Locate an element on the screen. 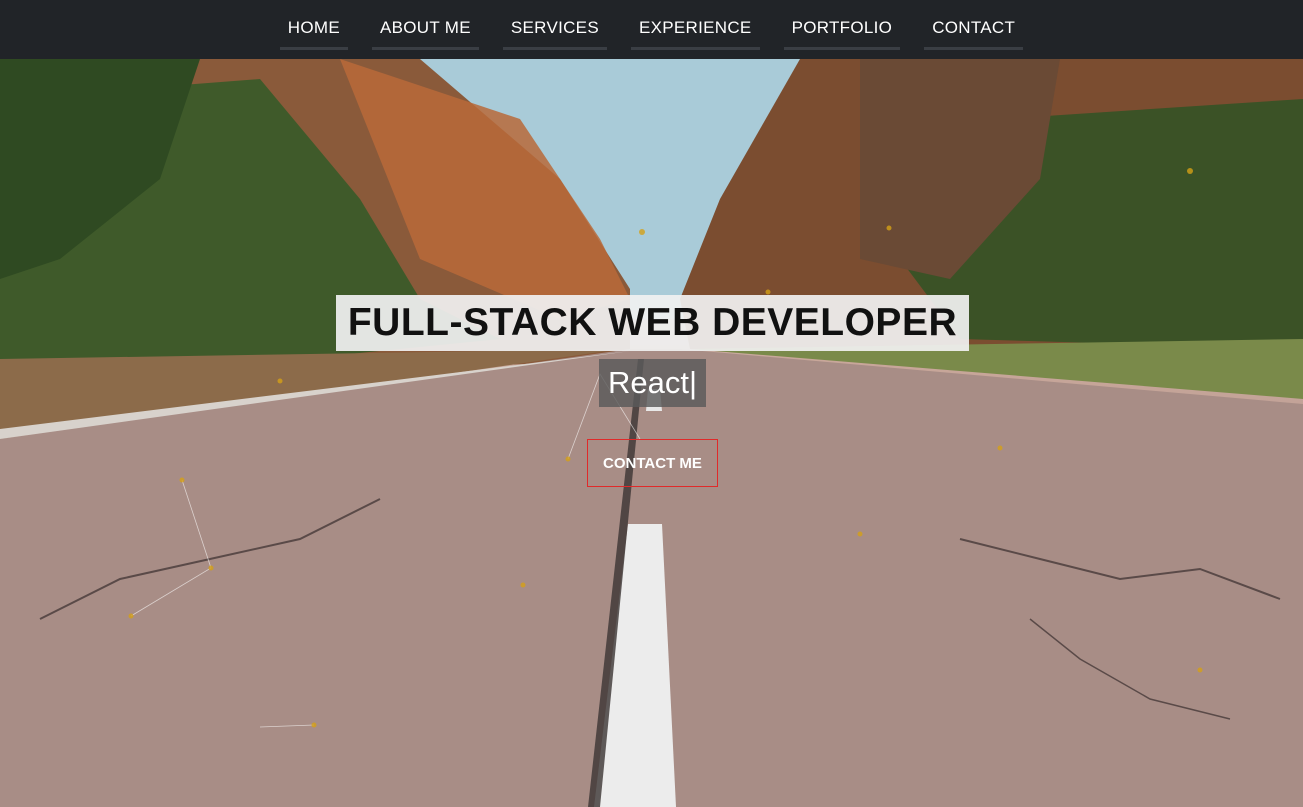  nav-about-me: ABOUT ME is located at coordinates (425, 25).